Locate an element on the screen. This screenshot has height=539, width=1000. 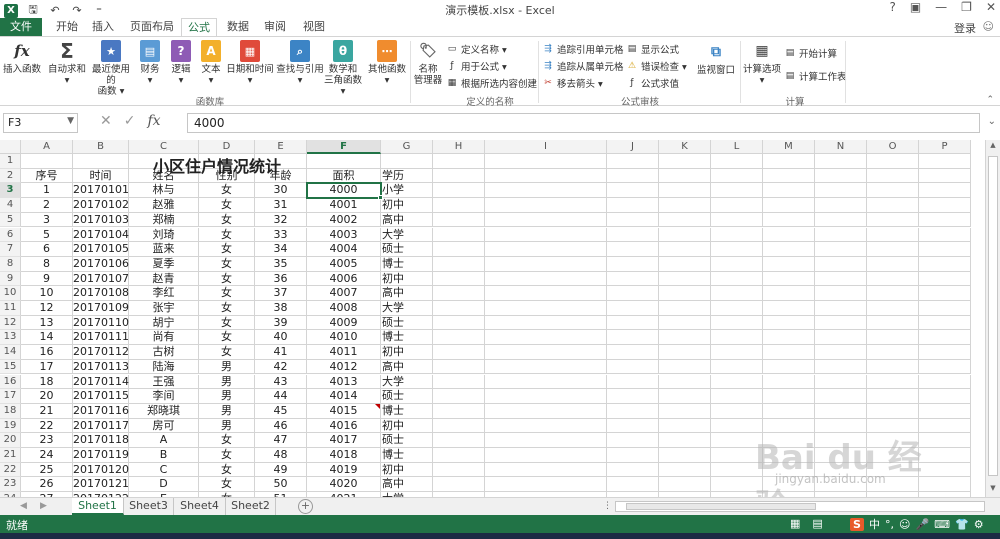
define-name-button: ▭ 定义名称 ▾ is located at coordinates (476, 49).